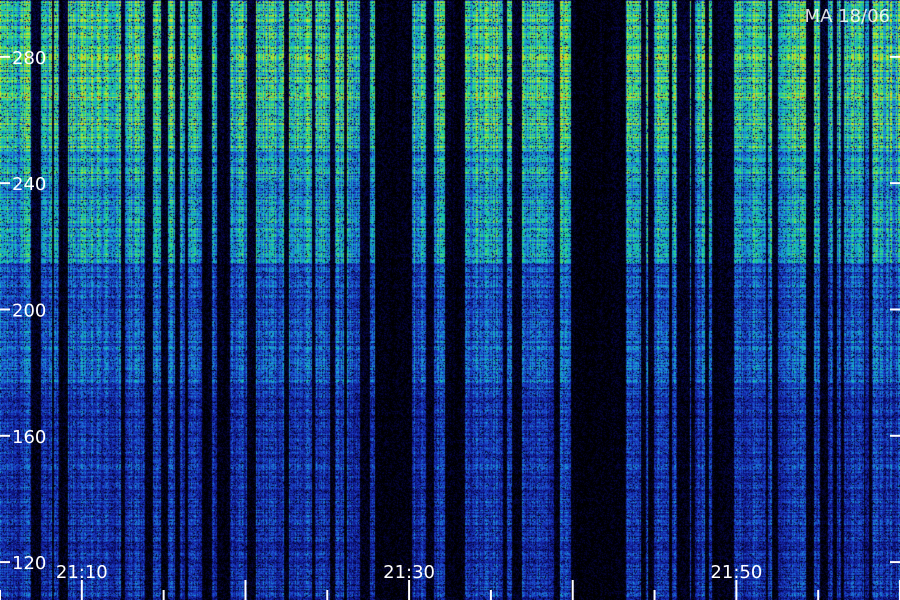  Describe the element at coordinates (29, 184) in the screenshot. I see `y-tick-label: 240` at that location.